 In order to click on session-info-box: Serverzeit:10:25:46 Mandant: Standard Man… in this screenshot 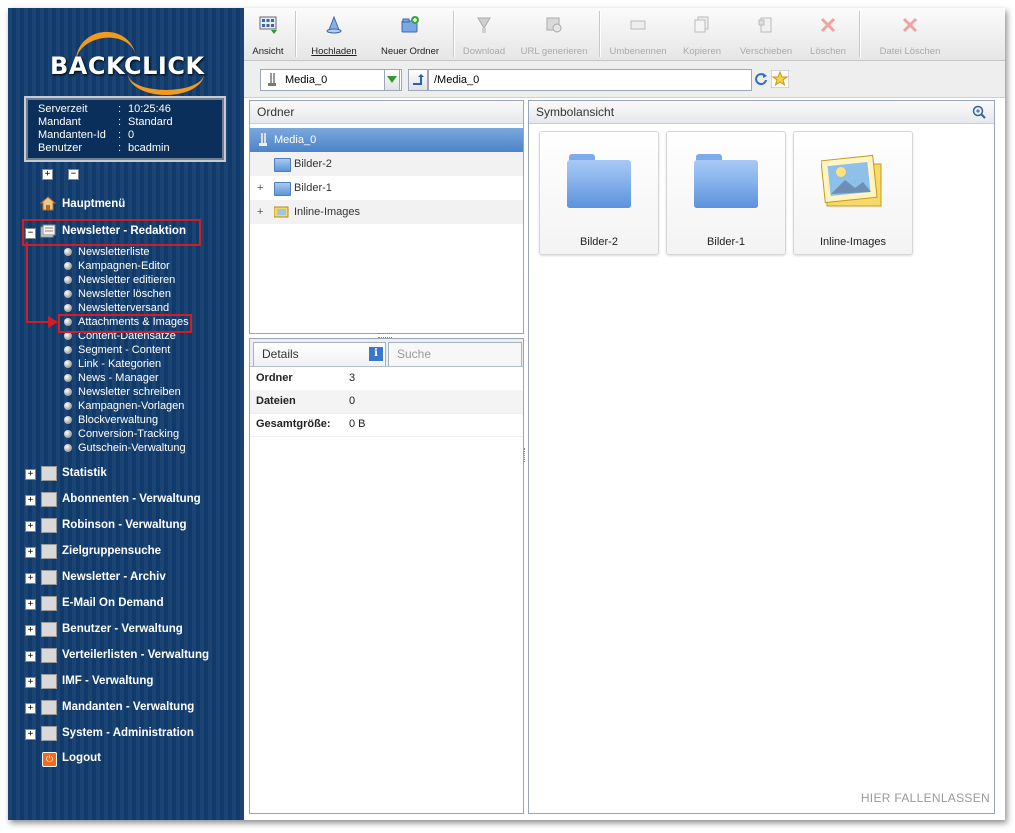, I will do `click(125, 129)`.